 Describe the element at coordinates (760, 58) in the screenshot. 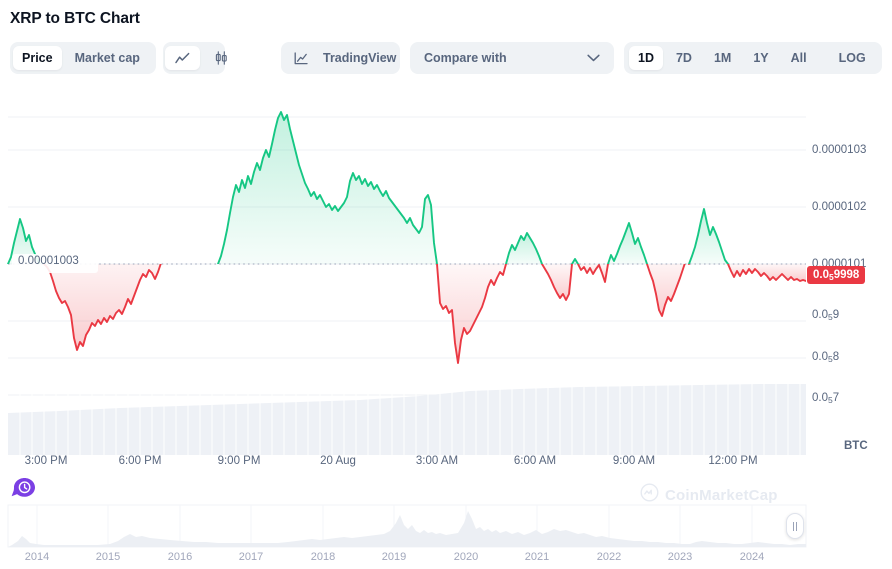

I see `range-1y: 1Y` at that location.